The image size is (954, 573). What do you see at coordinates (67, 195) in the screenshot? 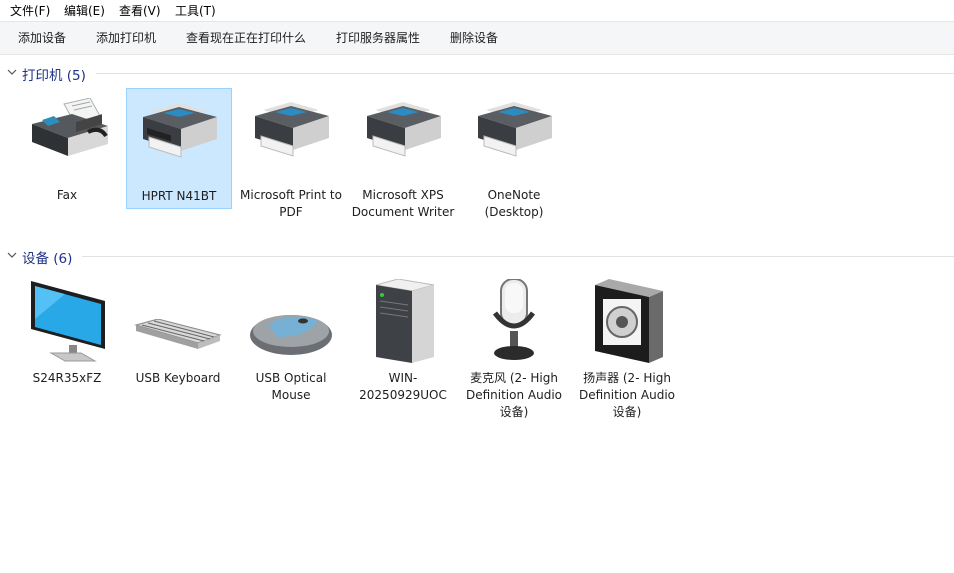
I see `device-label: Fax` at bounding box center [67, 195].